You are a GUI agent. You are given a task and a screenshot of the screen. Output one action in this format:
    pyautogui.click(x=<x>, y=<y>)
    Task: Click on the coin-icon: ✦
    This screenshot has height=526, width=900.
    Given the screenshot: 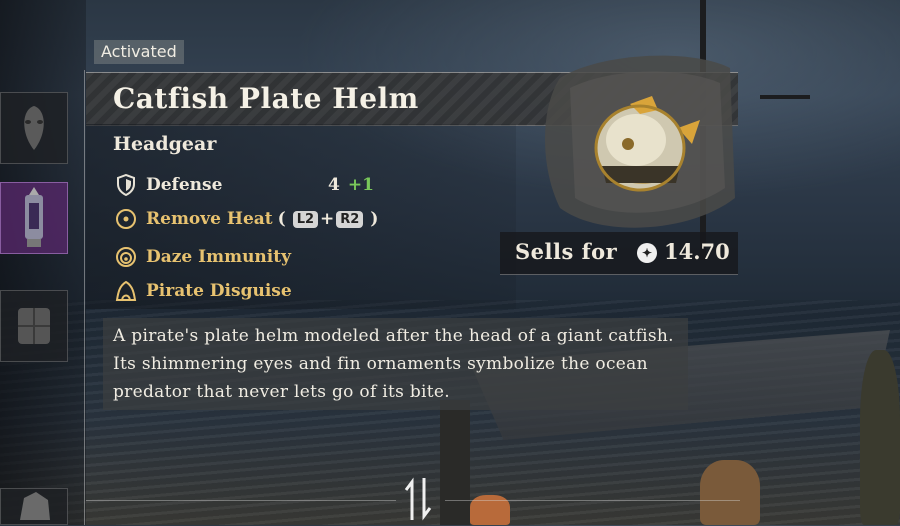 What is the action you would take?
    pyautogui.click(x=647, y=253)
    